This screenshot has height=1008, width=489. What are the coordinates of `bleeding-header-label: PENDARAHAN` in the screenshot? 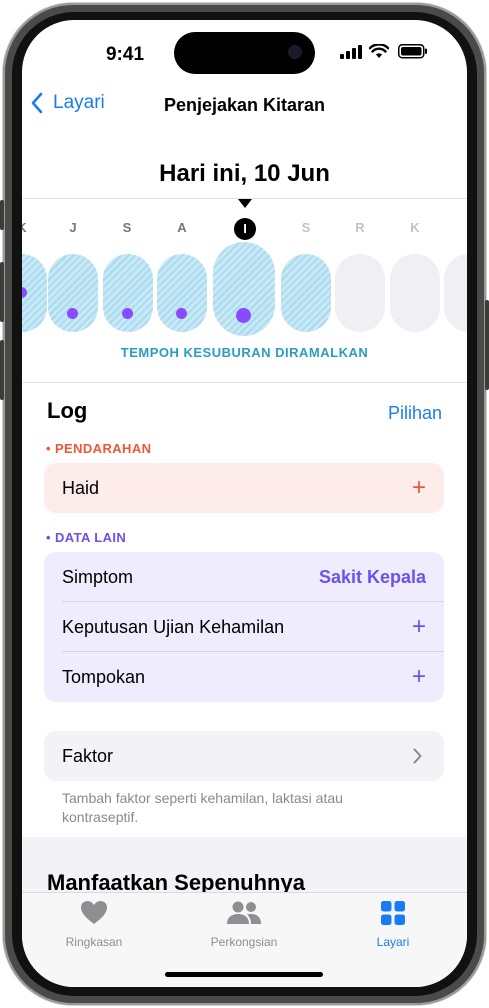 It's located at (103, 448).